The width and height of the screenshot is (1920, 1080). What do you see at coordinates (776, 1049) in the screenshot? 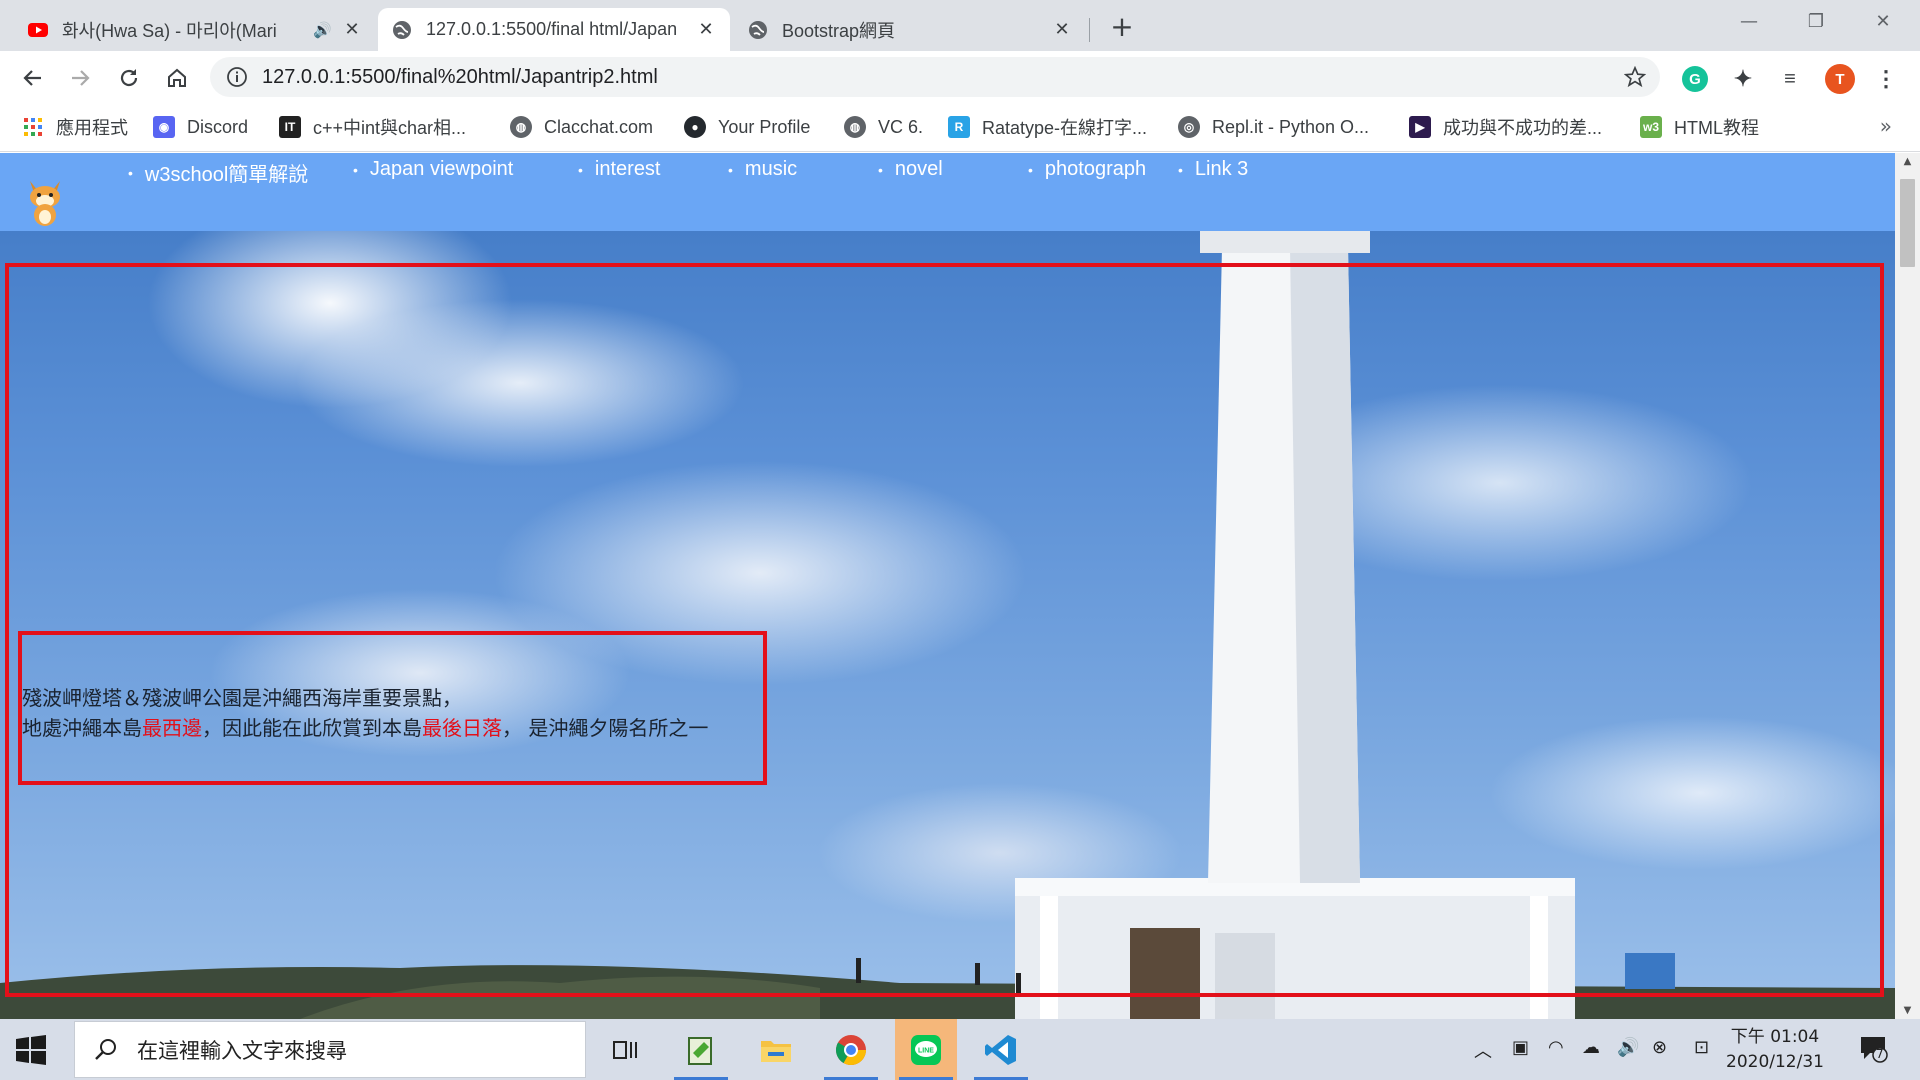
I see `taskbar-app-file-explorer` at bounding box center [776, 1049].